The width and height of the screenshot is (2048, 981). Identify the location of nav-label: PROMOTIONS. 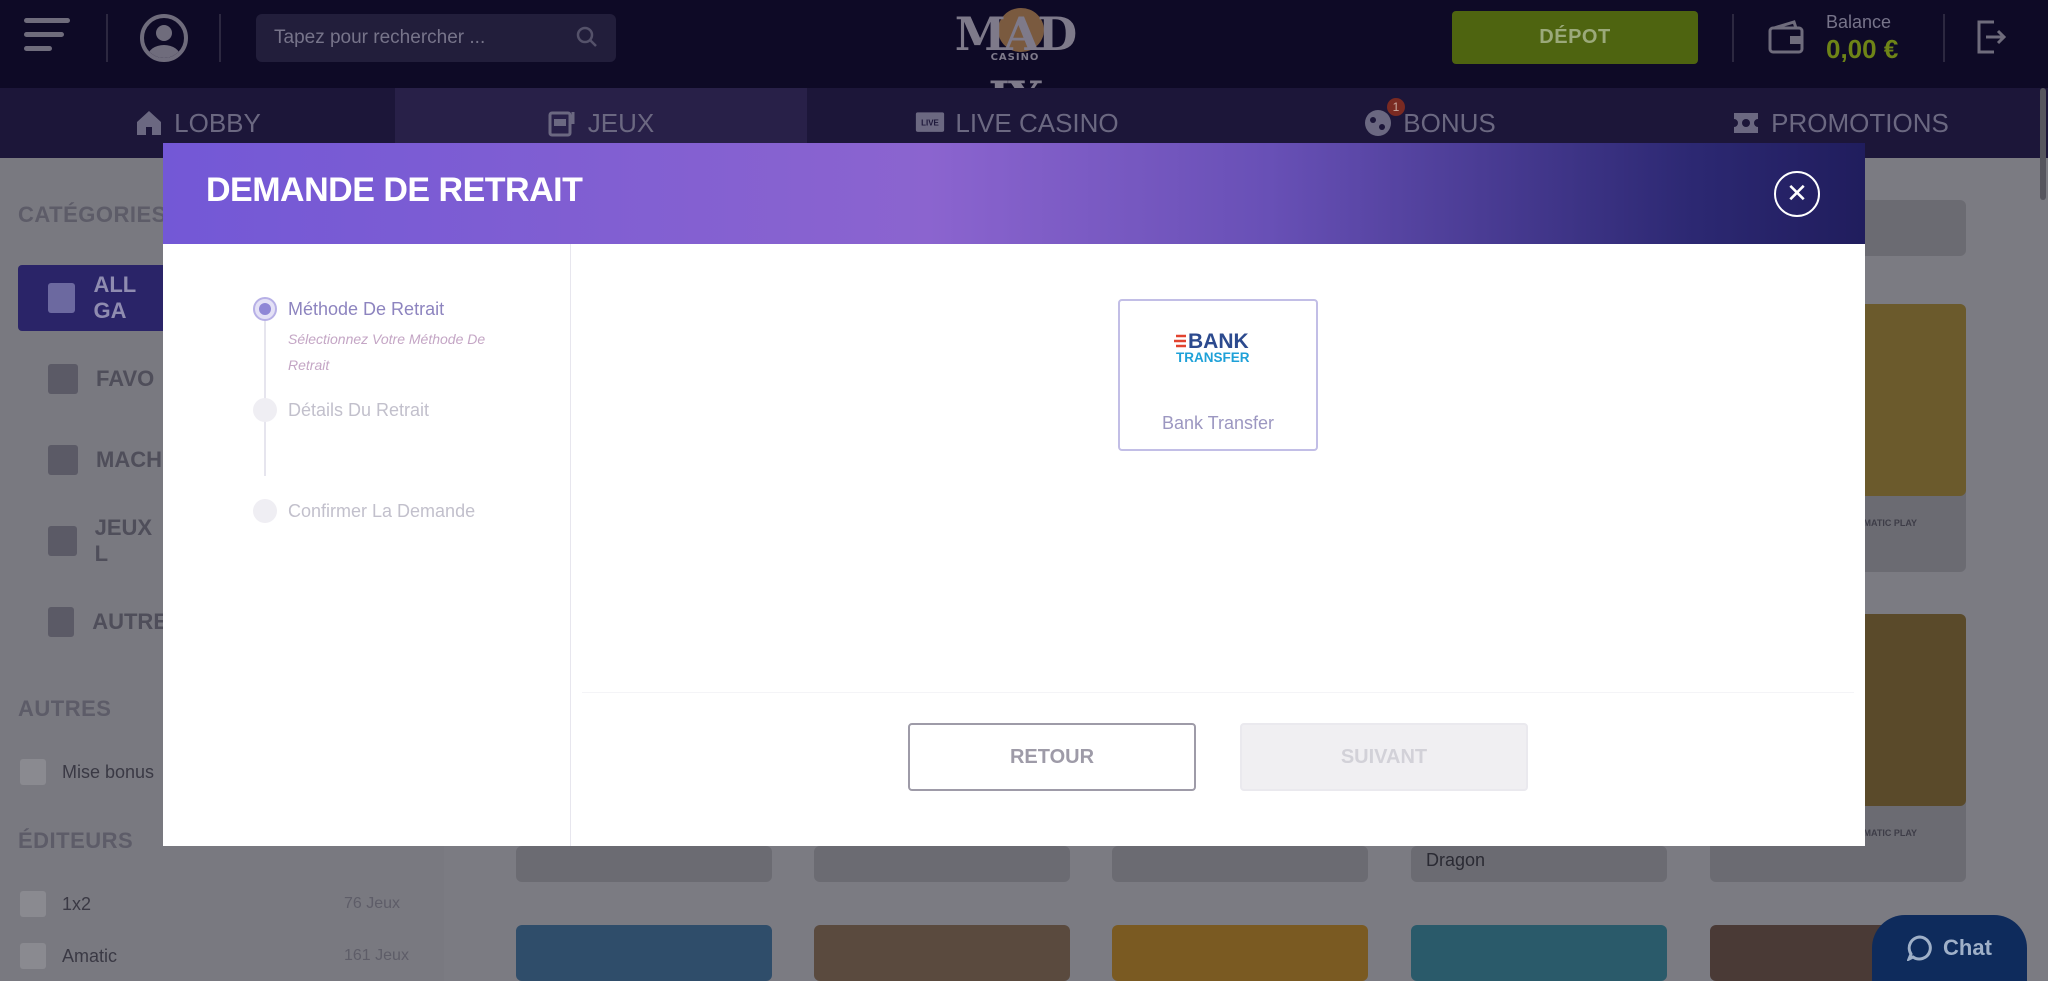
(1860, 122).